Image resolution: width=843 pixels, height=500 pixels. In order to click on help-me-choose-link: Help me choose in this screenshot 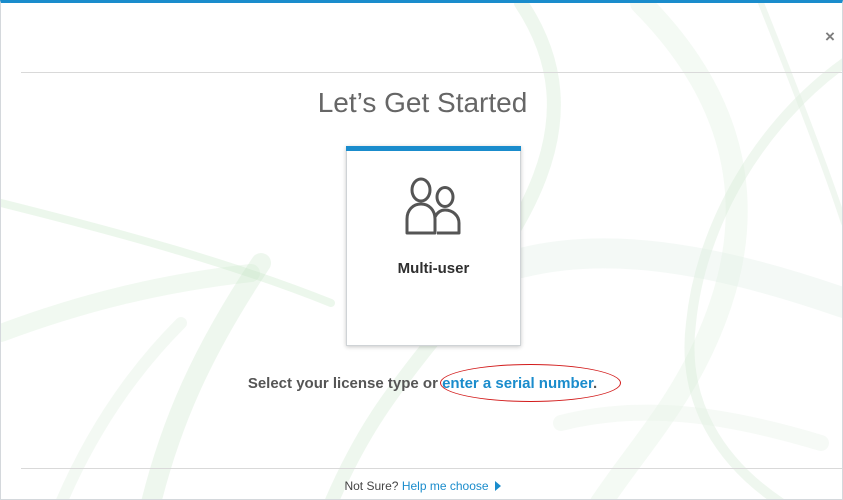, I will do `click(451, 486)`.